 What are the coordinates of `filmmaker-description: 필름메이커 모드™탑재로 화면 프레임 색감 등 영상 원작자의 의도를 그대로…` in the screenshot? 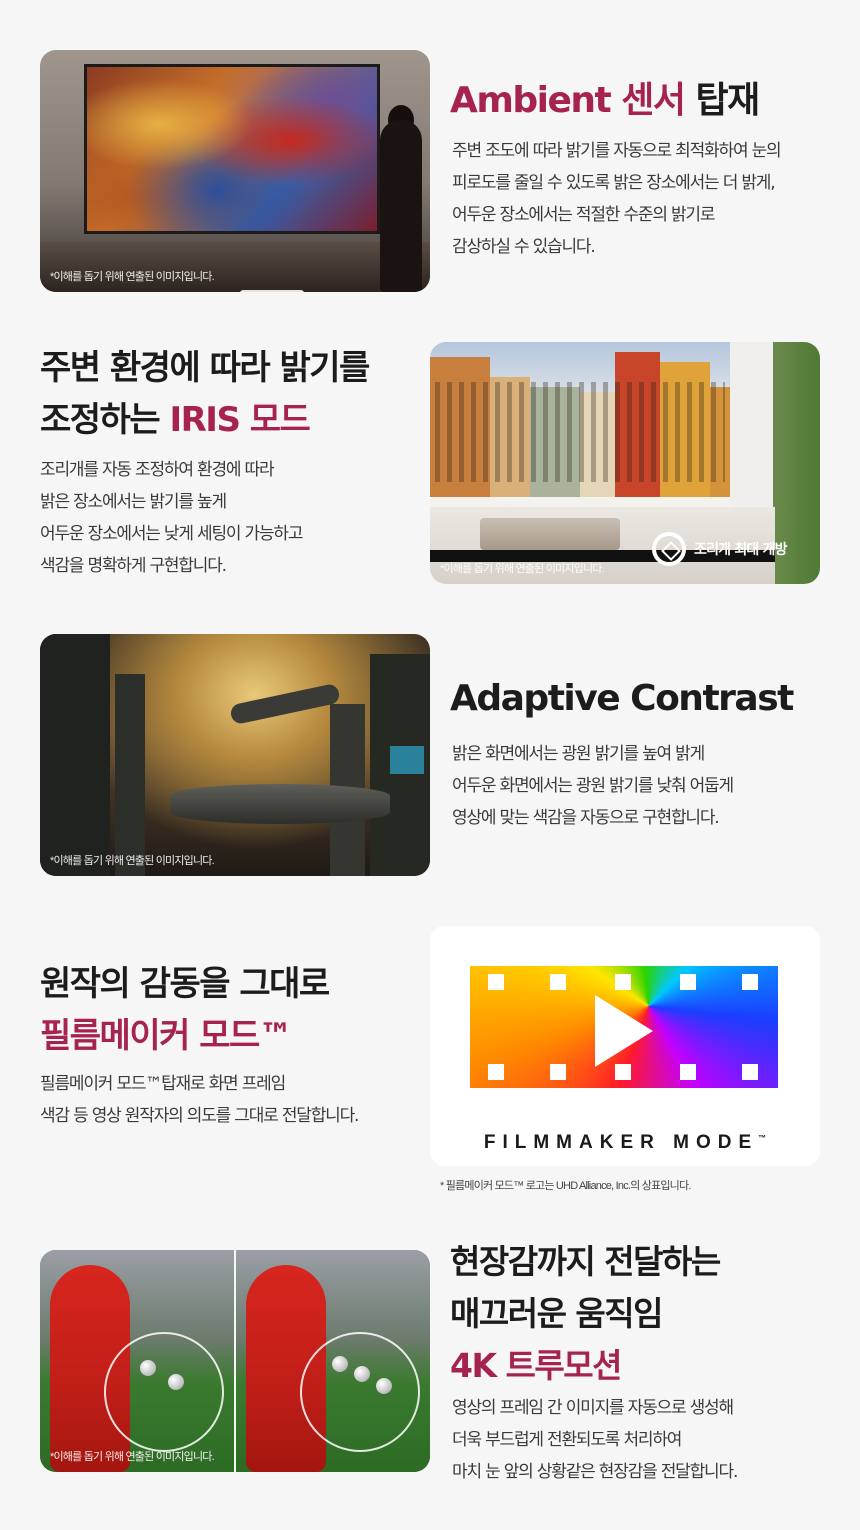 It's located at (199, 1100).